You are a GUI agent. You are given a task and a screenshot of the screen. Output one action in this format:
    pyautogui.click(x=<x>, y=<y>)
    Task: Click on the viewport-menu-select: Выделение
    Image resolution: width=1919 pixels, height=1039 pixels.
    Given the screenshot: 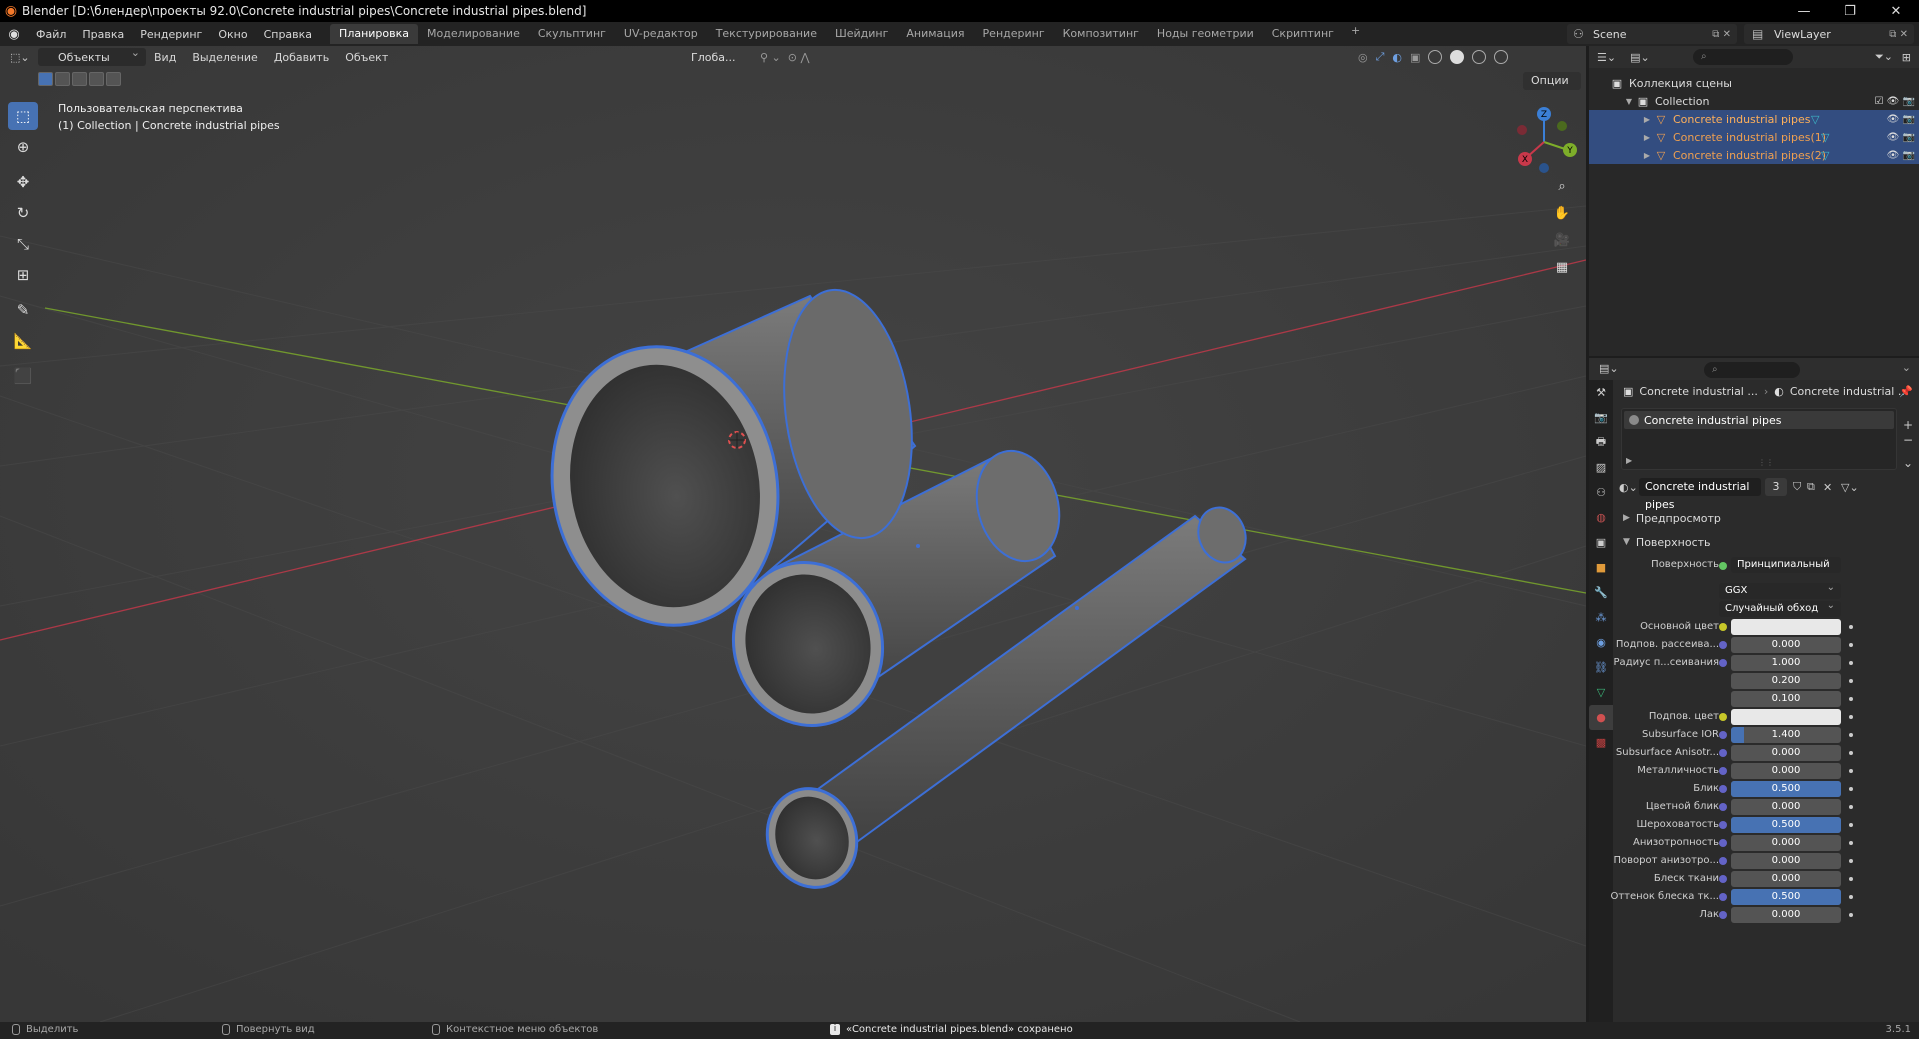 What is the action you would take?
    pyautogui.click(x=225, y=57)
    